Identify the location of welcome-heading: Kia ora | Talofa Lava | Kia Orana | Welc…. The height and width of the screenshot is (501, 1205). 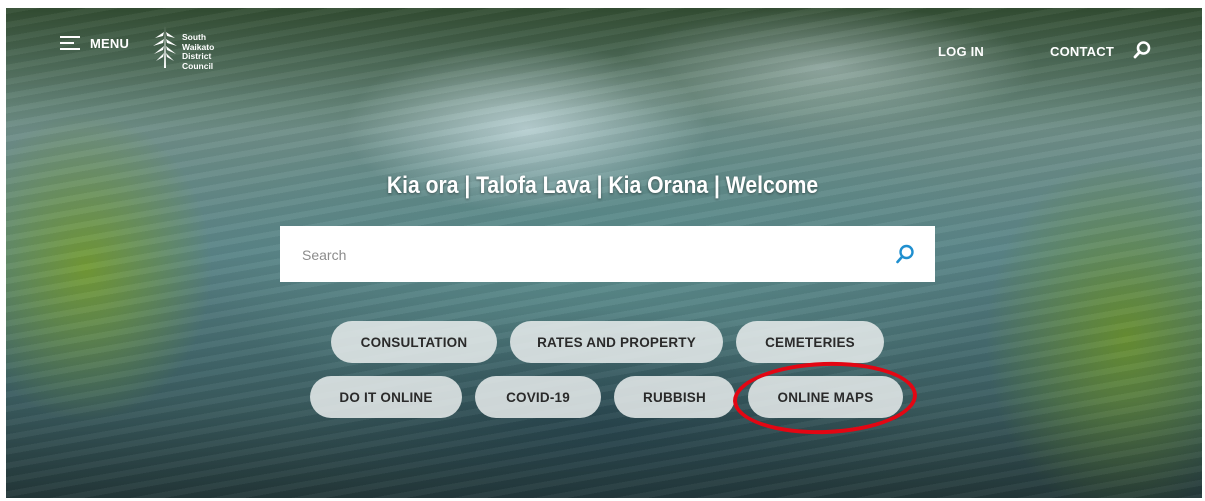
(602, 185).